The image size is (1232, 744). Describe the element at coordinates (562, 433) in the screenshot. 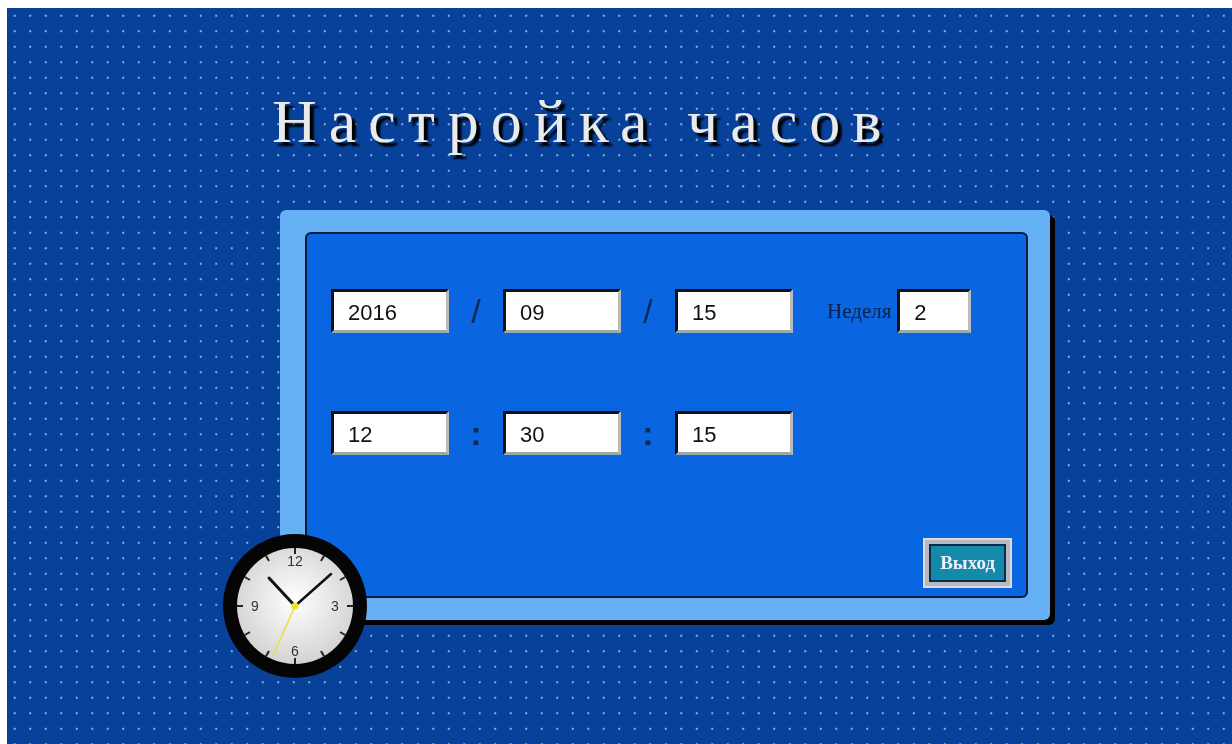

I see `time-field: 30` at that location.